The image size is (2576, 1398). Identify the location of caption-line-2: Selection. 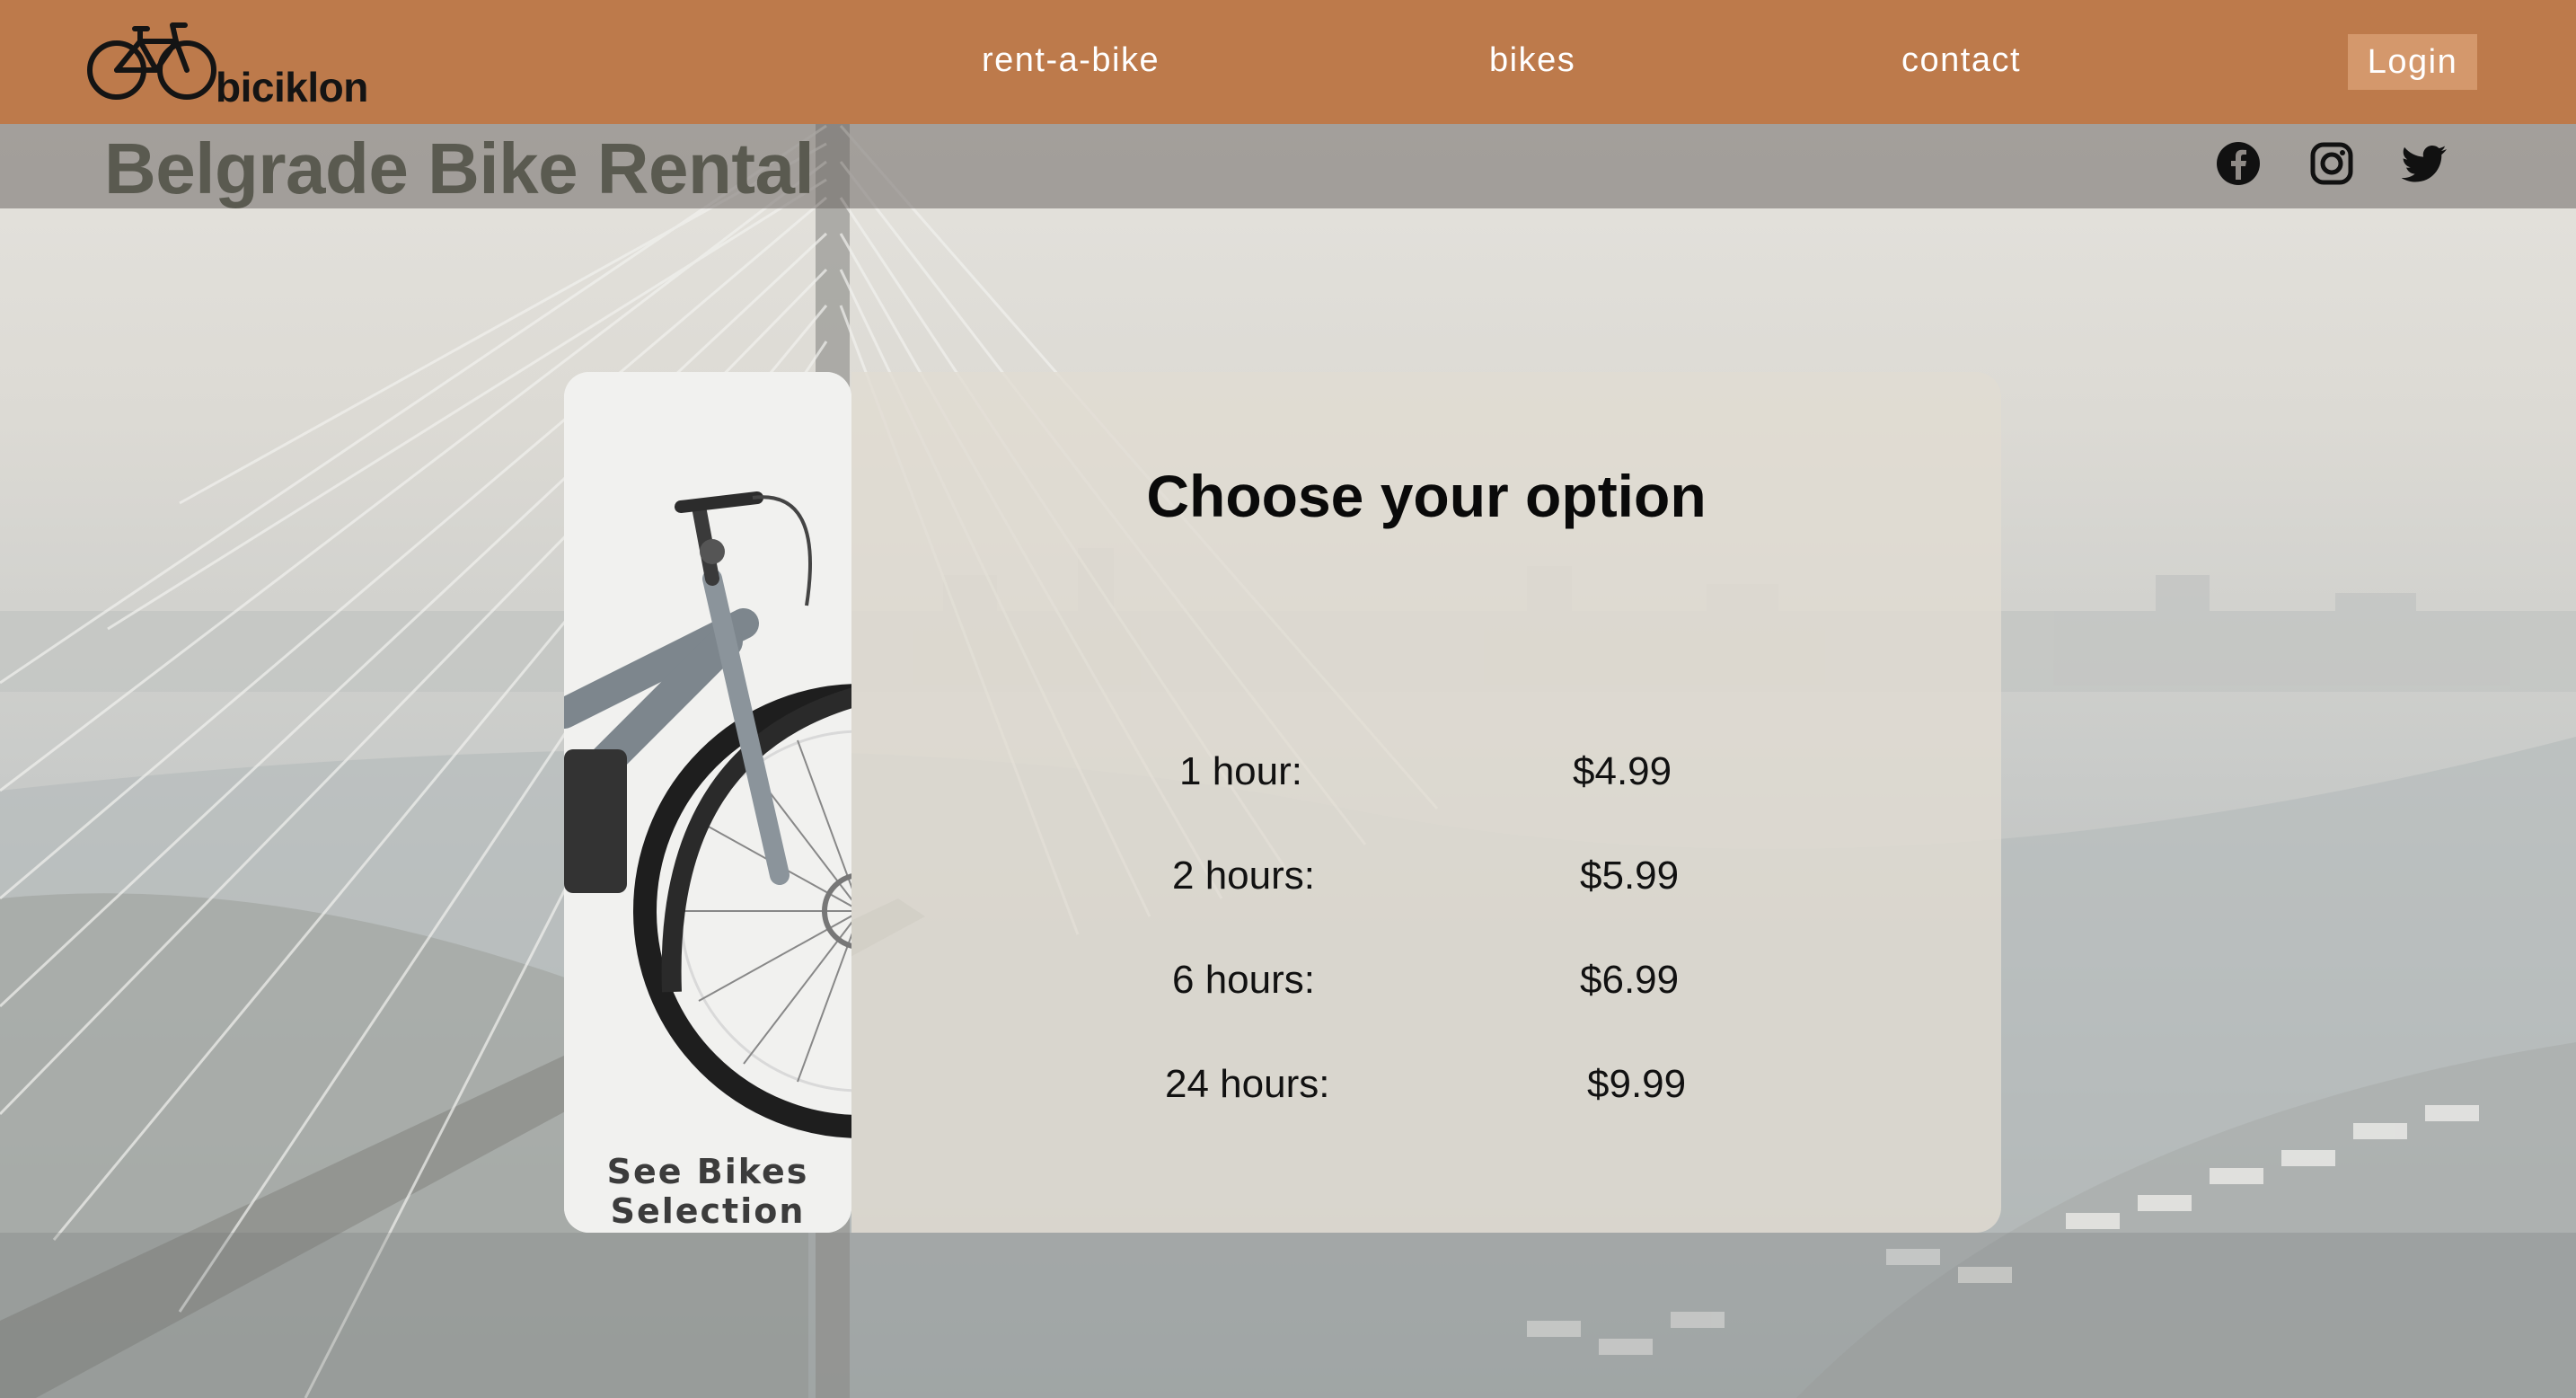
(708, 1211).